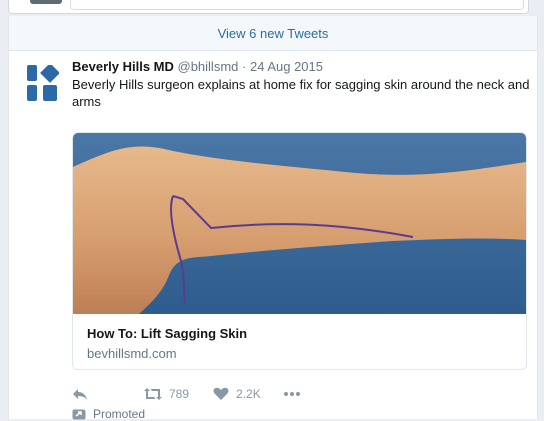 This screenshot has height=421, width=544. What do you see at coordinates (153, 394) in the screenshot?
I see `retweet-icon` at bounding box center [153, 394].